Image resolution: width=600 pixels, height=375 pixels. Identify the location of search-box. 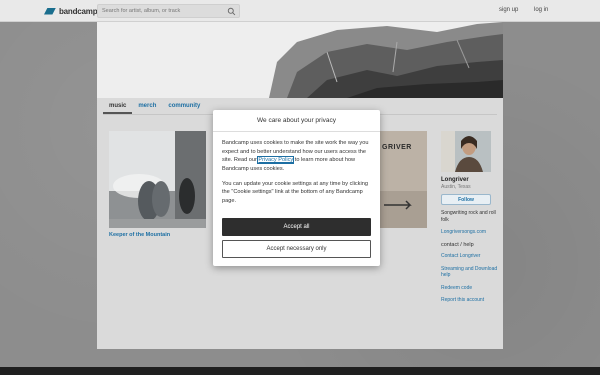
(168, 11).